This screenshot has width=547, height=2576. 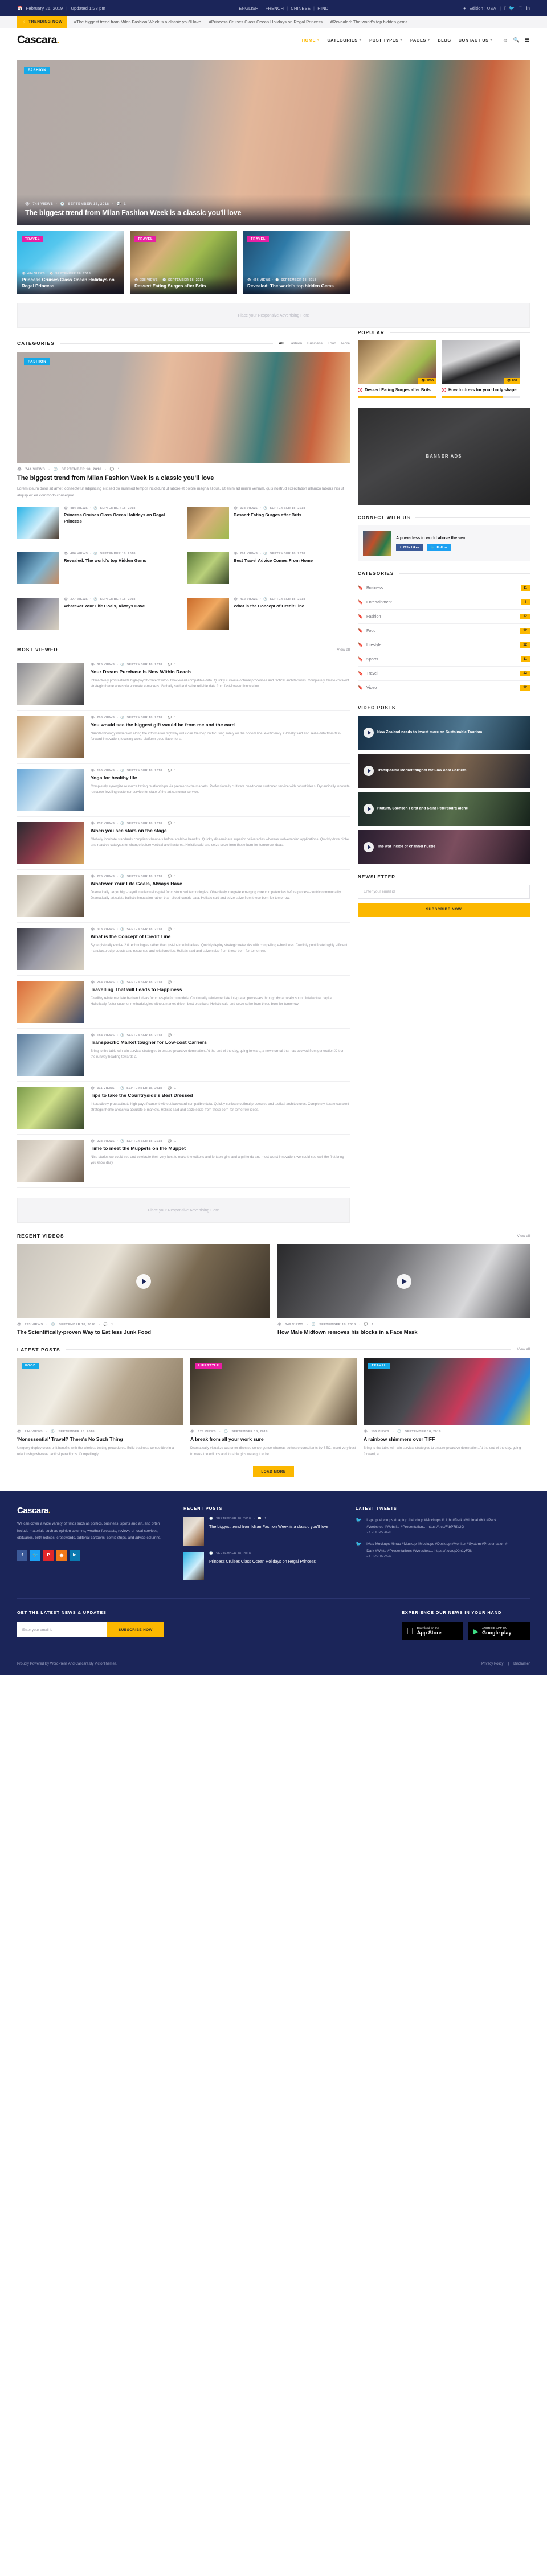 I want to click on popular-title: How to dress for your body shape, so click(x=482, y=390).